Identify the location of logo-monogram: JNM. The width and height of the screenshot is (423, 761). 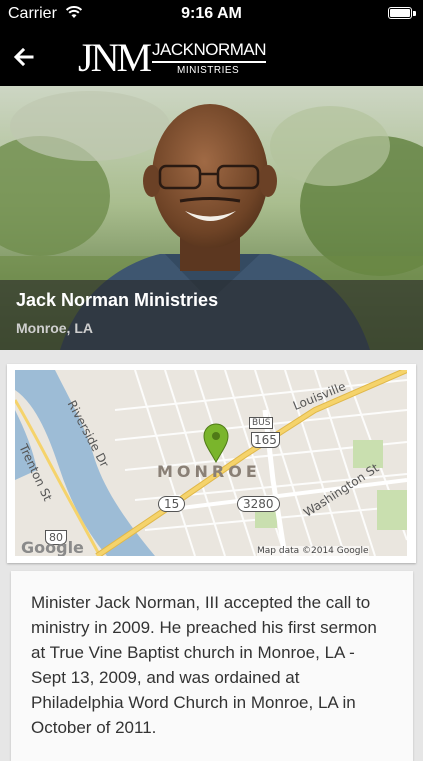
(115, 57).